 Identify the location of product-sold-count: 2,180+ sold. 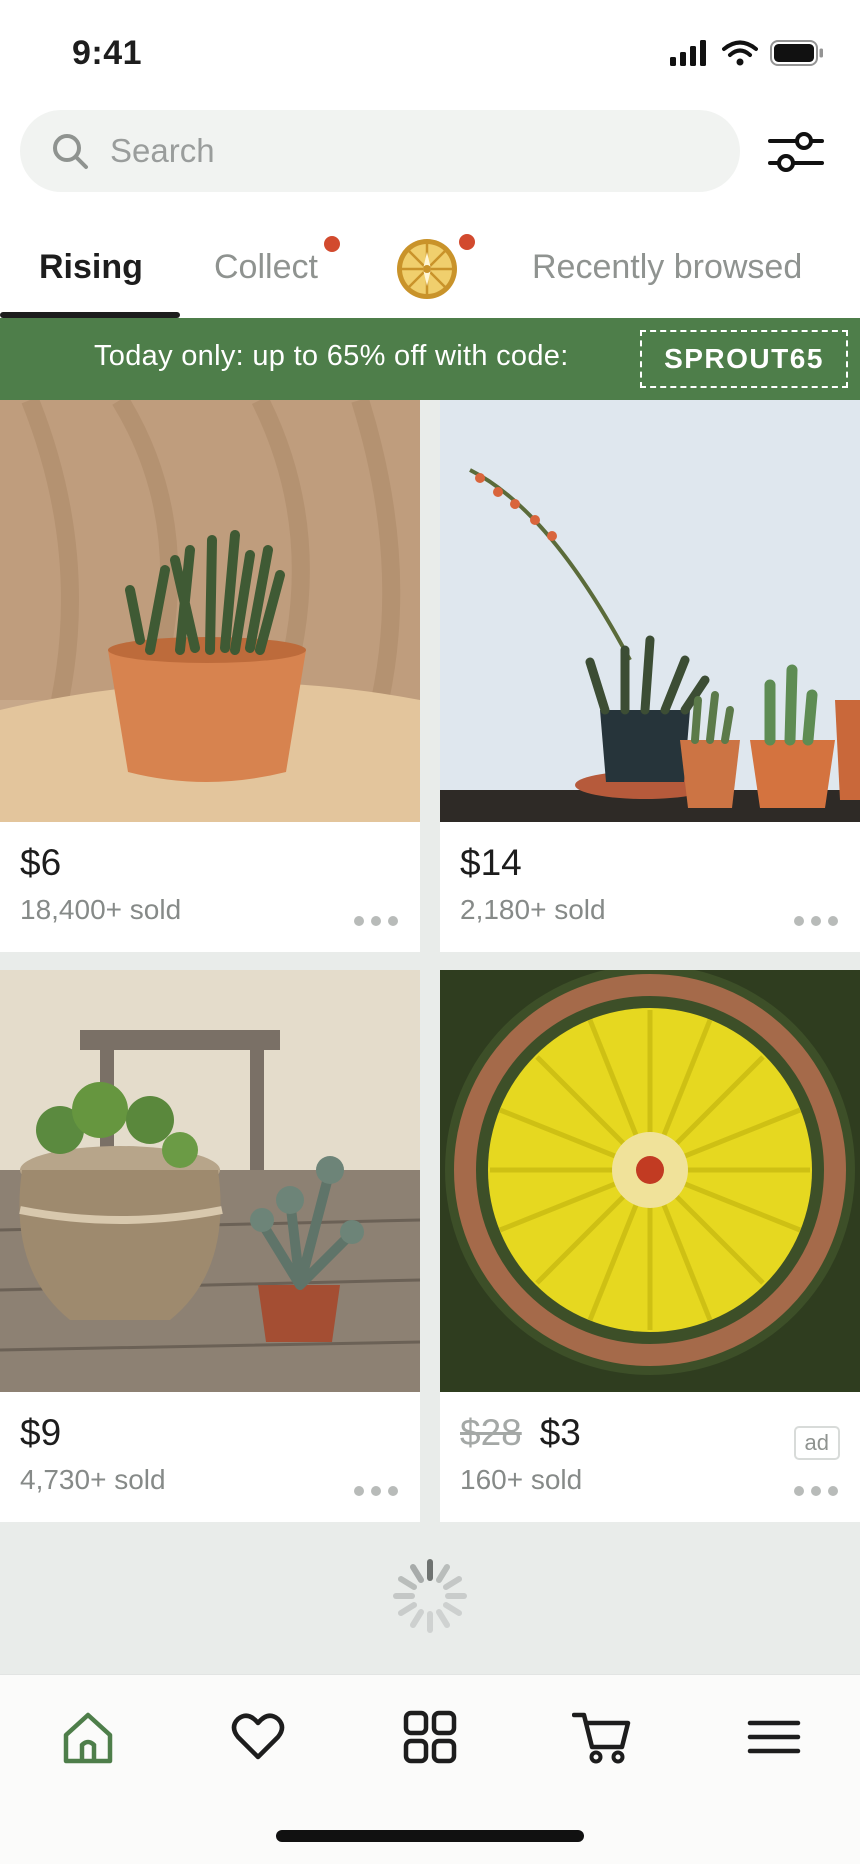
(533, 909).